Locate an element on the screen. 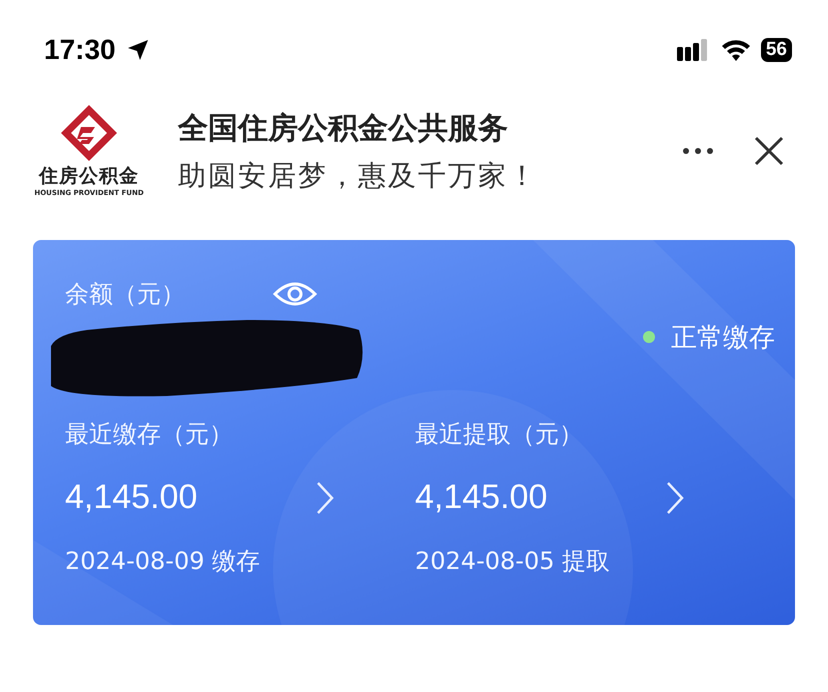 The height and width of the screenshot is (692, 828). location-arrow-icon is located at coordinates (138, 50).